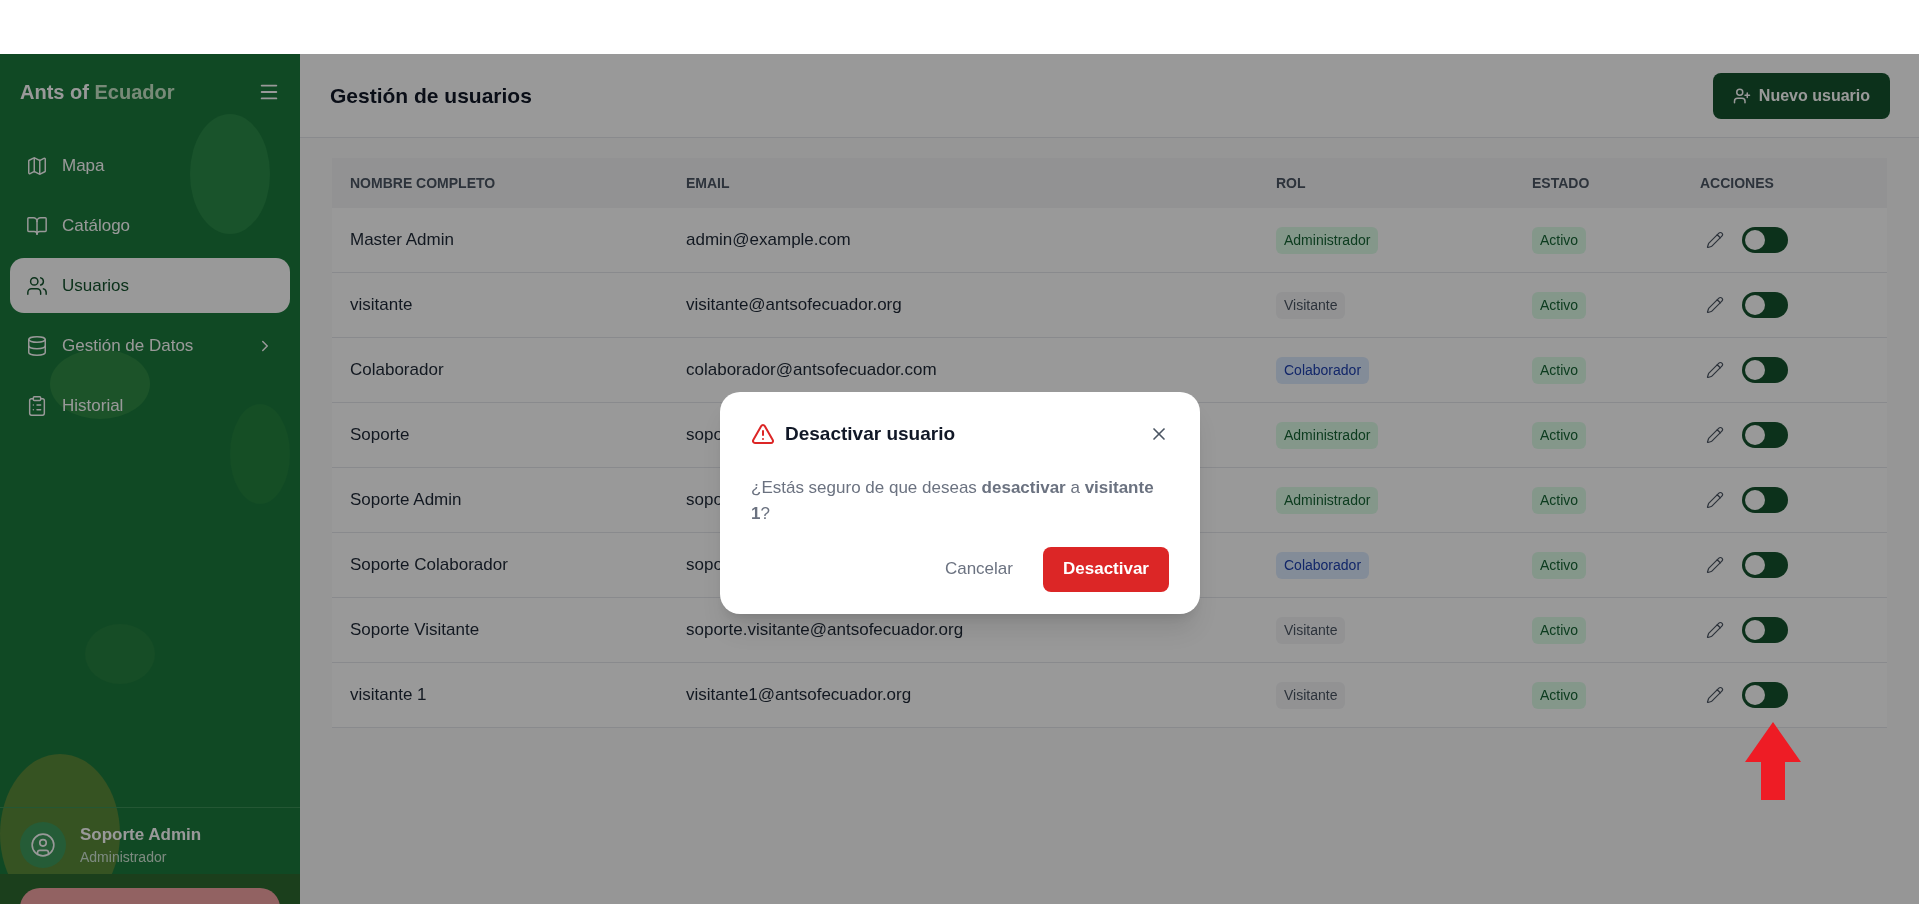 This screenshot has width=1919, height=904. What do you see at coordinates (431, 95) in the screenshot?
I see `page-title: Gestión de usuarios` at bounding box center [431, 95].